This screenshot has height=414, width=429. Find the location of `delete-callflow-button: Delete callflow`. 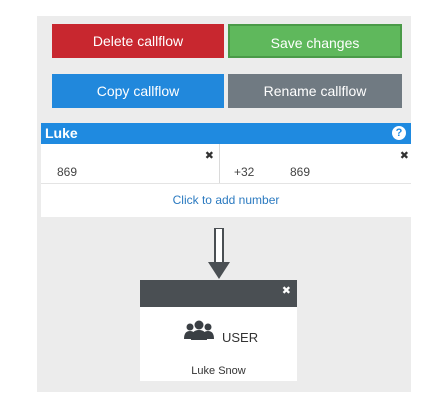

delete-callflow-button: Delete callflow is located at coordinates (138, 41).